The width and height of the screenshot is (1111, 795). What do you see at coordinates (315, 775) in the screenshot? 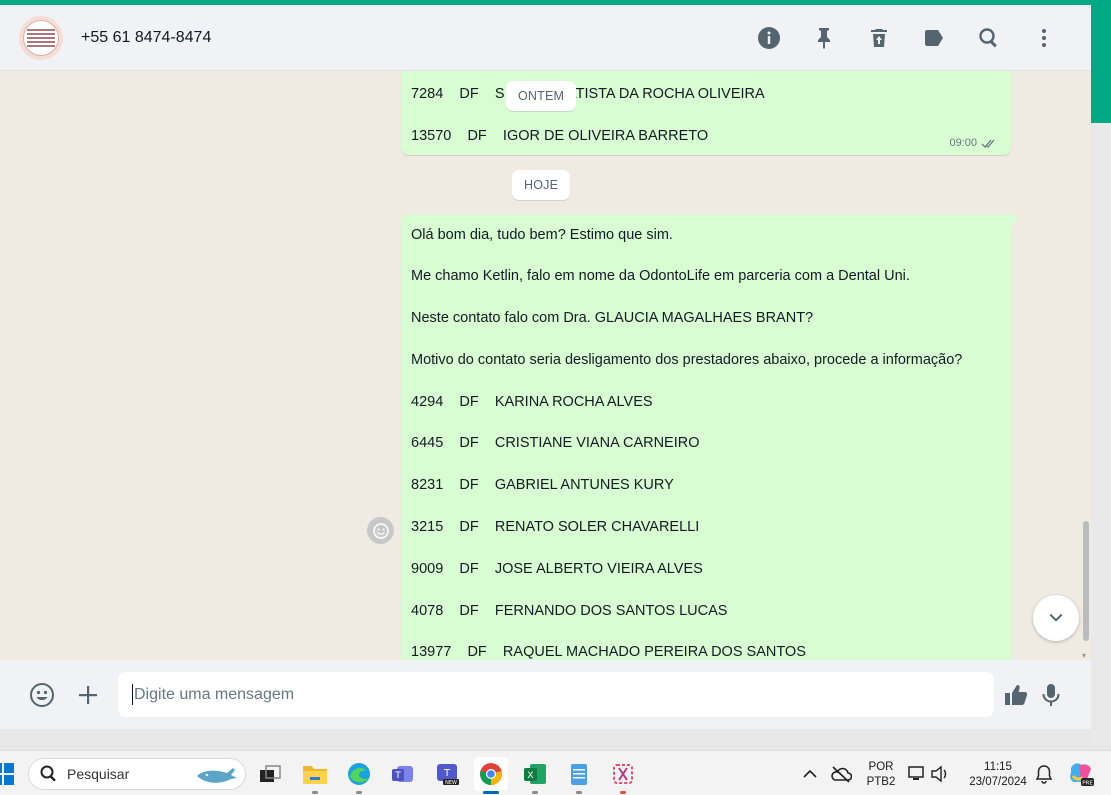
I see `file-explorer-icon` at bounding box center [315, 775].